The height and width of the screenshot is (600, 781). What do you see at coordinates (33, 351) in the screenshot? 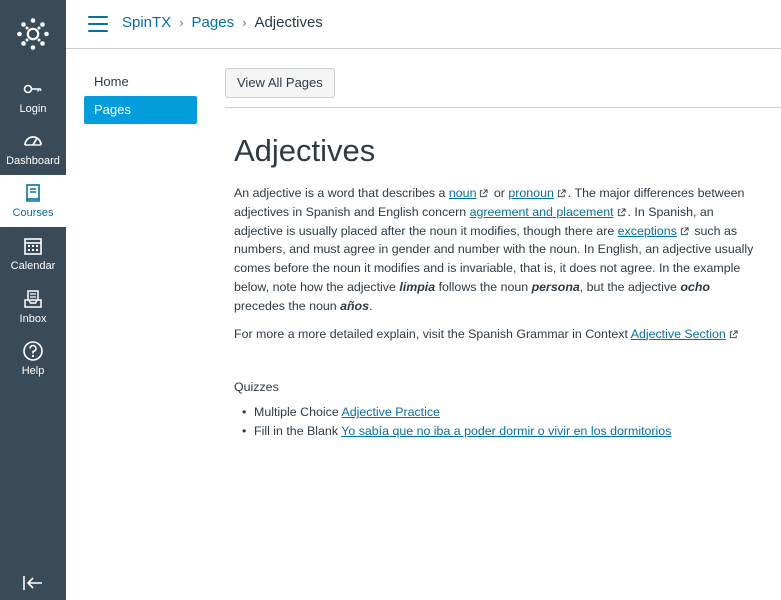
I see `help-icon` at bounding box center [33, 351].